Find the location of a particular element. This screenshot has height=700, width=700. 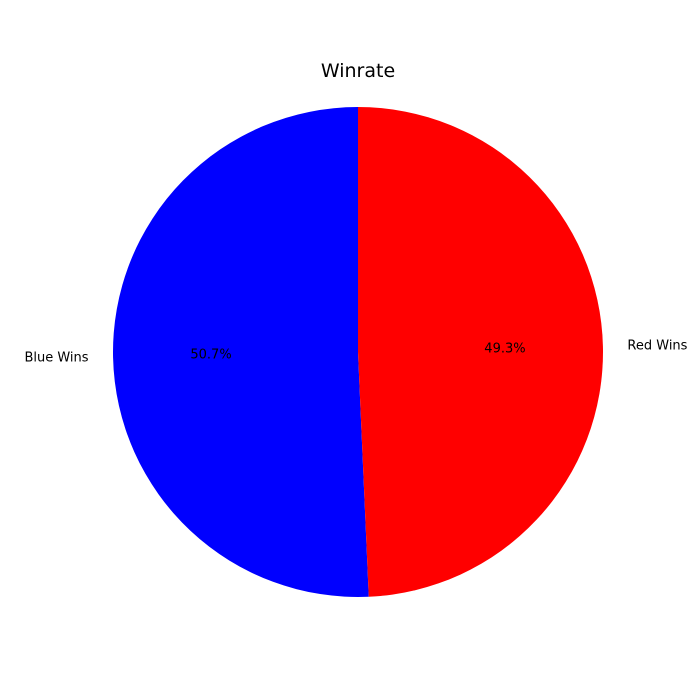

slice-percent-red-wins: 49.3% is located at coordinates (504, 348).